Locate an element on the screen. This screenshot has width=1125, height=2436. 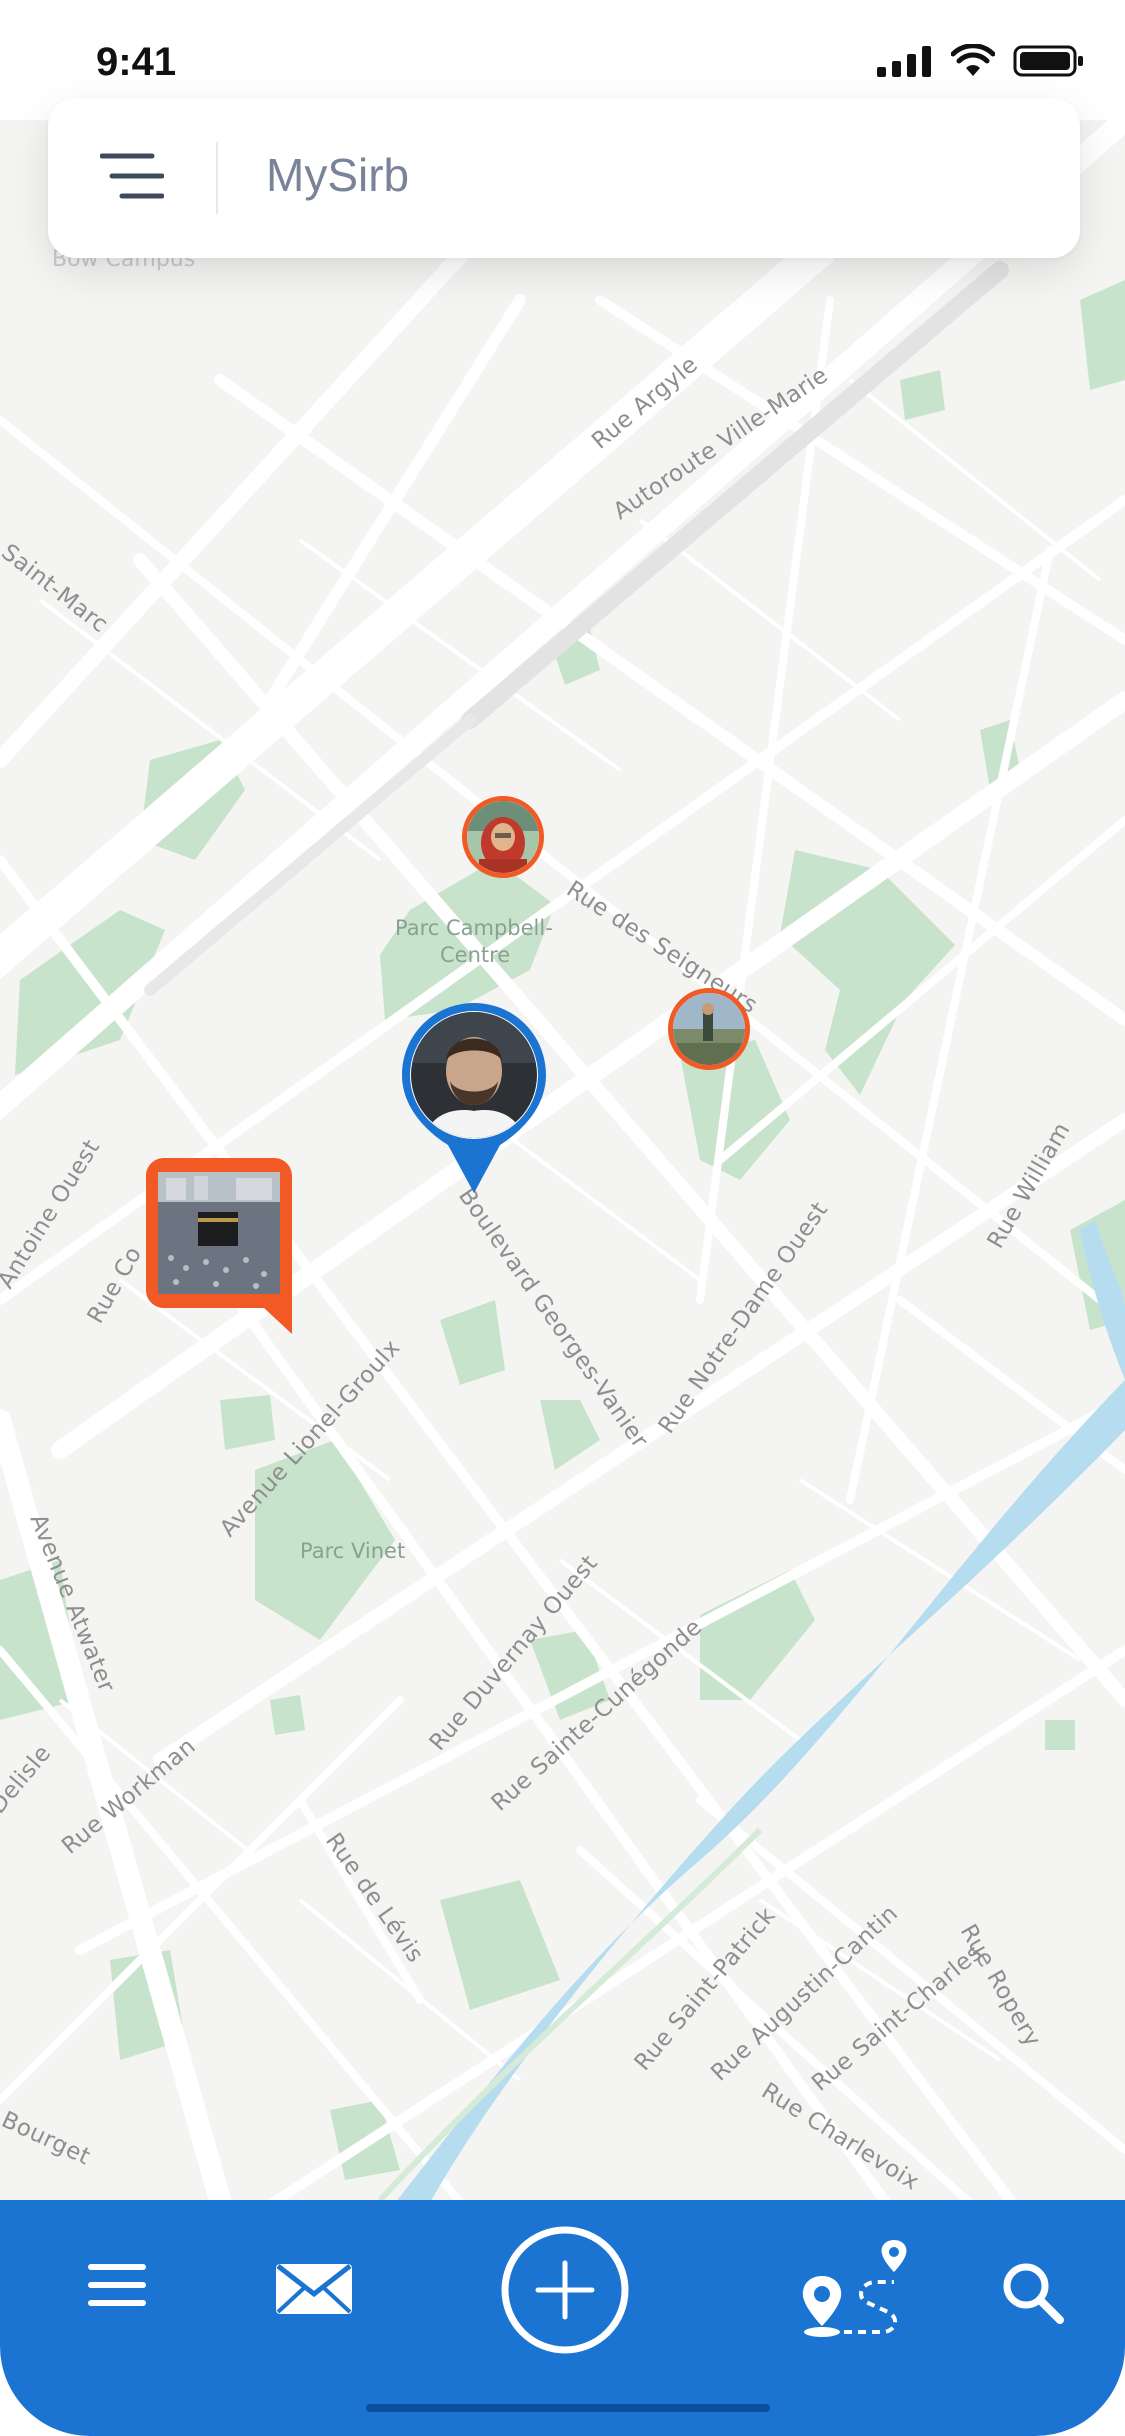
menu-icon is located at coordinates (118, 2285).